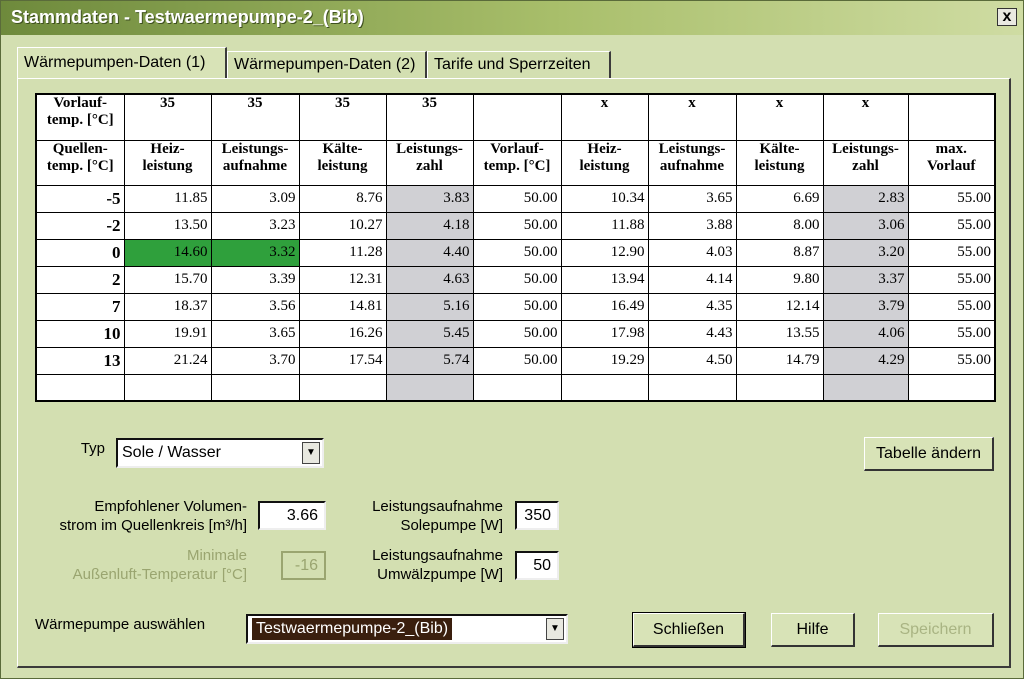 This screenshot has height=679, width=1024. Describe the element at coordinates (407, 629) in the screenshot. I see `waermepumpe-select: Testwaermepumpe-2_(Bib) ▼` at that location.